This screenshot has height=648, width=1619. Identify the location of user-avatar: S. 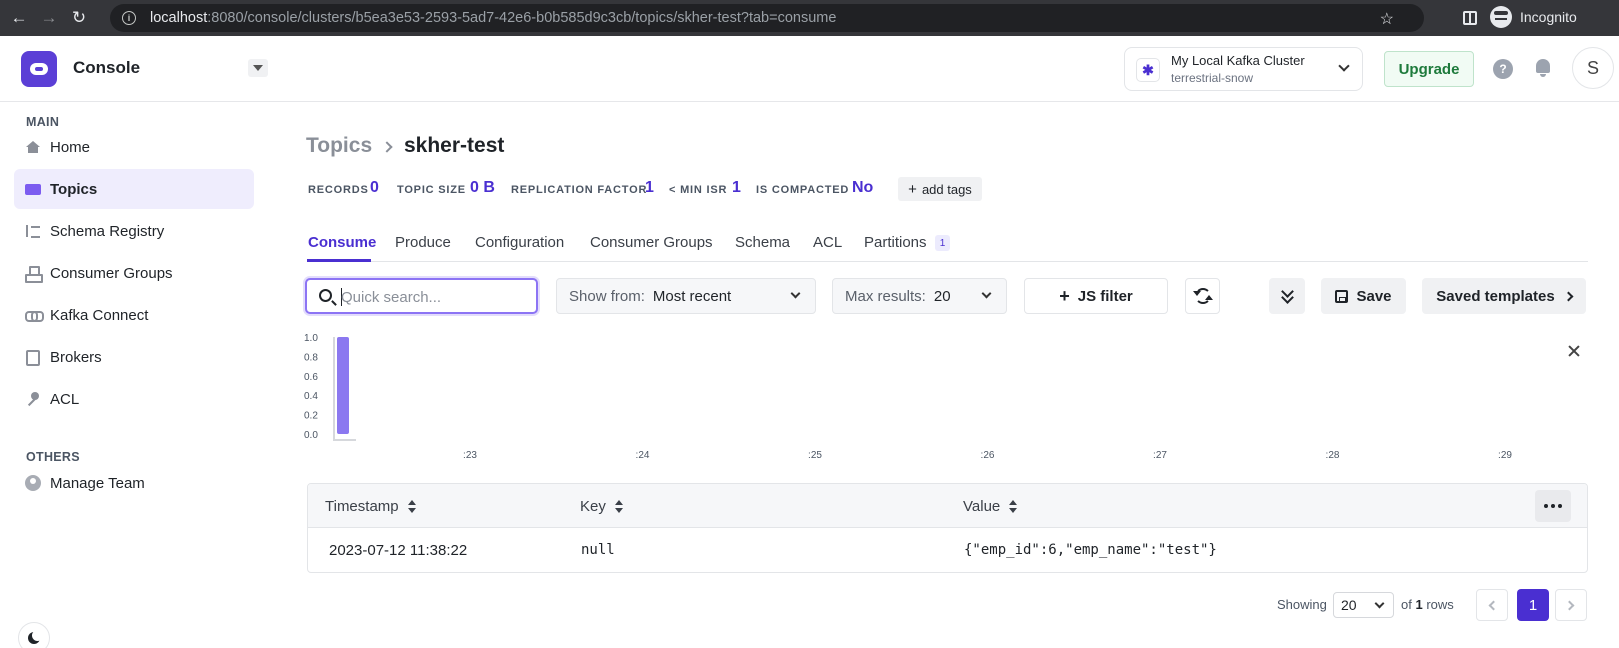
(1593, 68).